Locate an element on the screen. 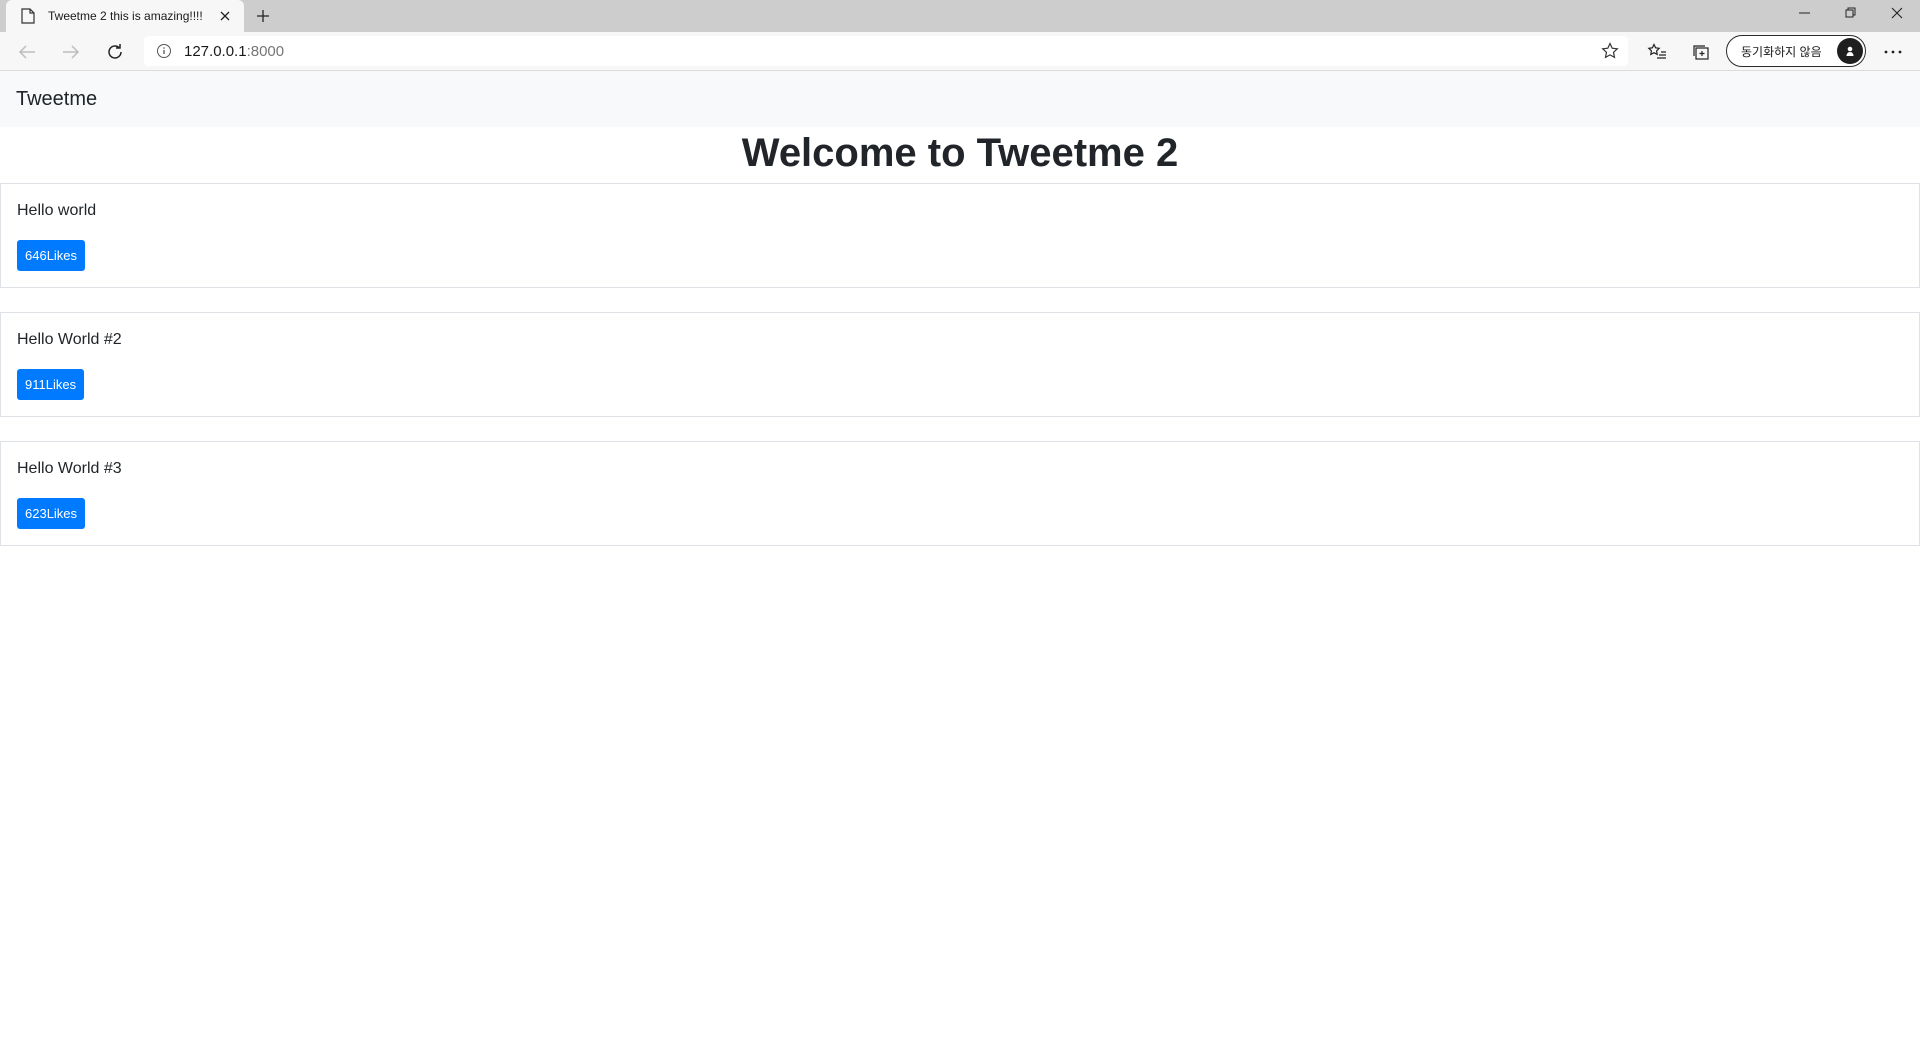 This screenshot has height=1040, width=1920. back-arrow-icon is located at coordinates (27, 52).